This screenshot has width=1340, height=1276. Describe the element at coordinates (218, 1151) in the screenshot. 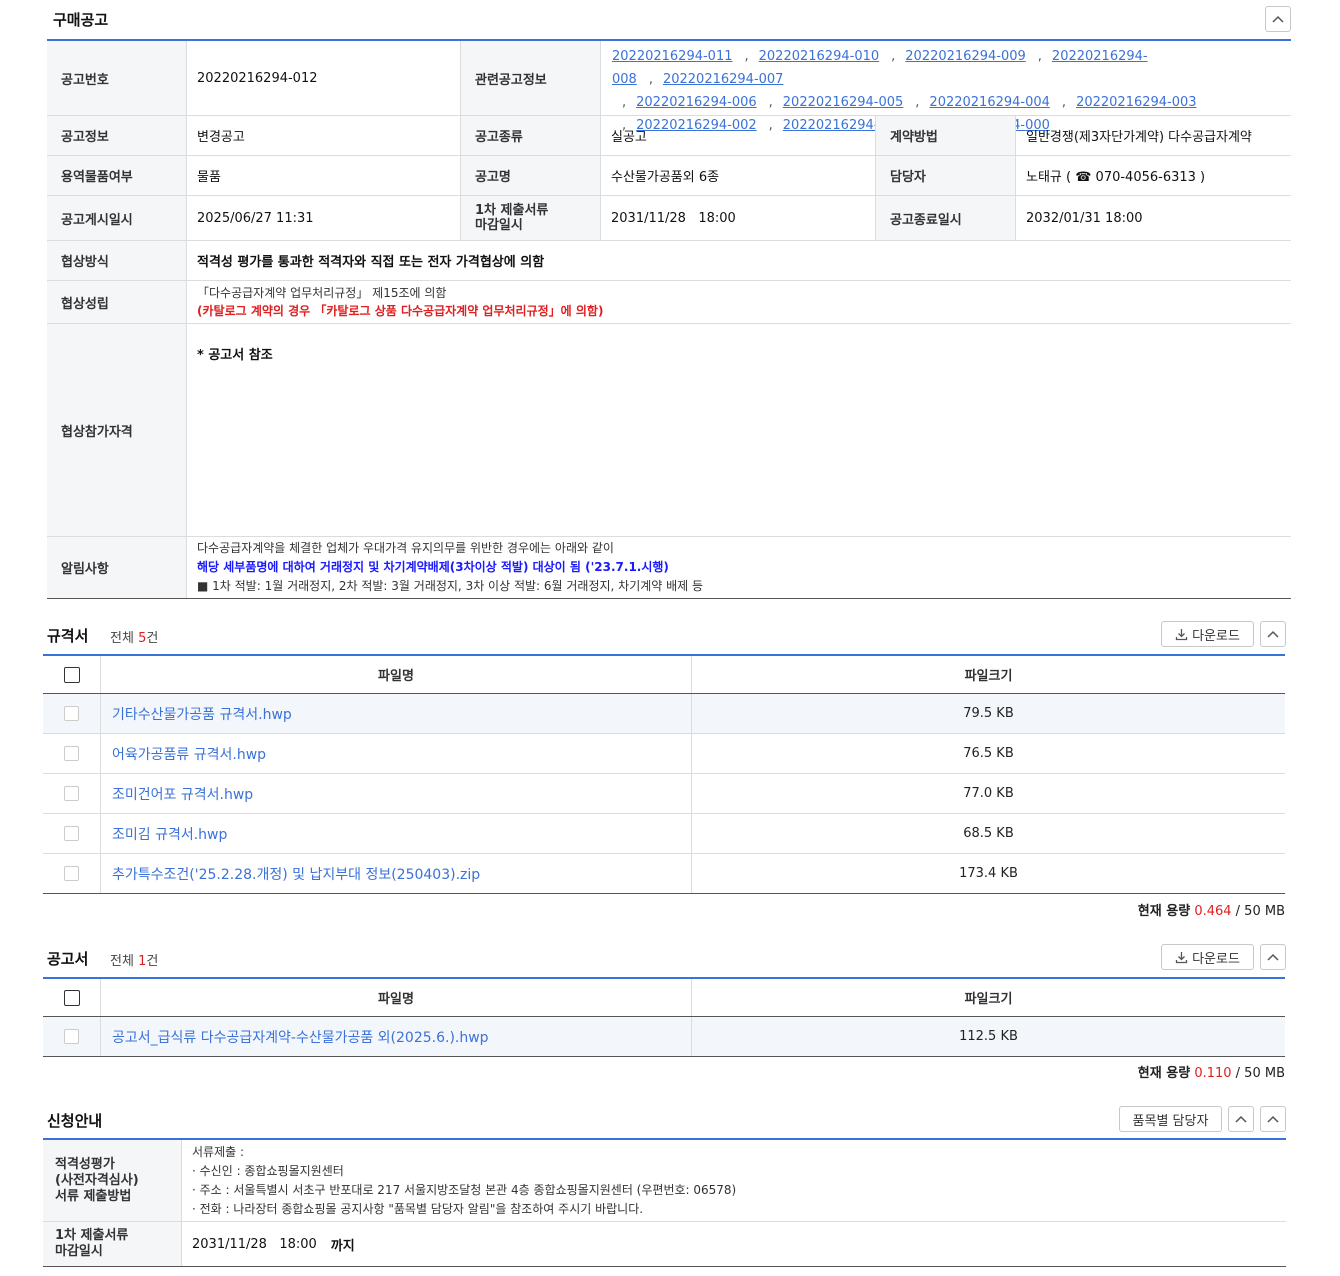

I see `submit-line-1: 서류제출 :` at that location.